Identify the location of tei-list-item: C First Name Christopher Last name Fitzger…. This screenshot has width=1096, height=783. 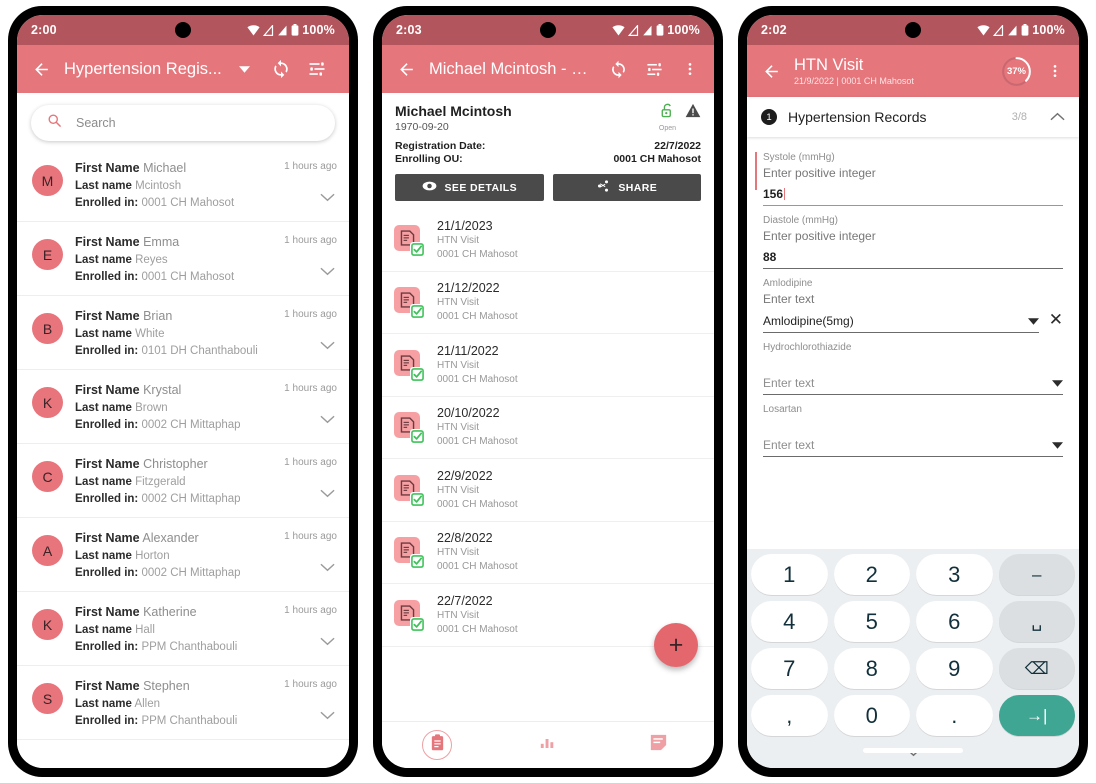
(183, 481).